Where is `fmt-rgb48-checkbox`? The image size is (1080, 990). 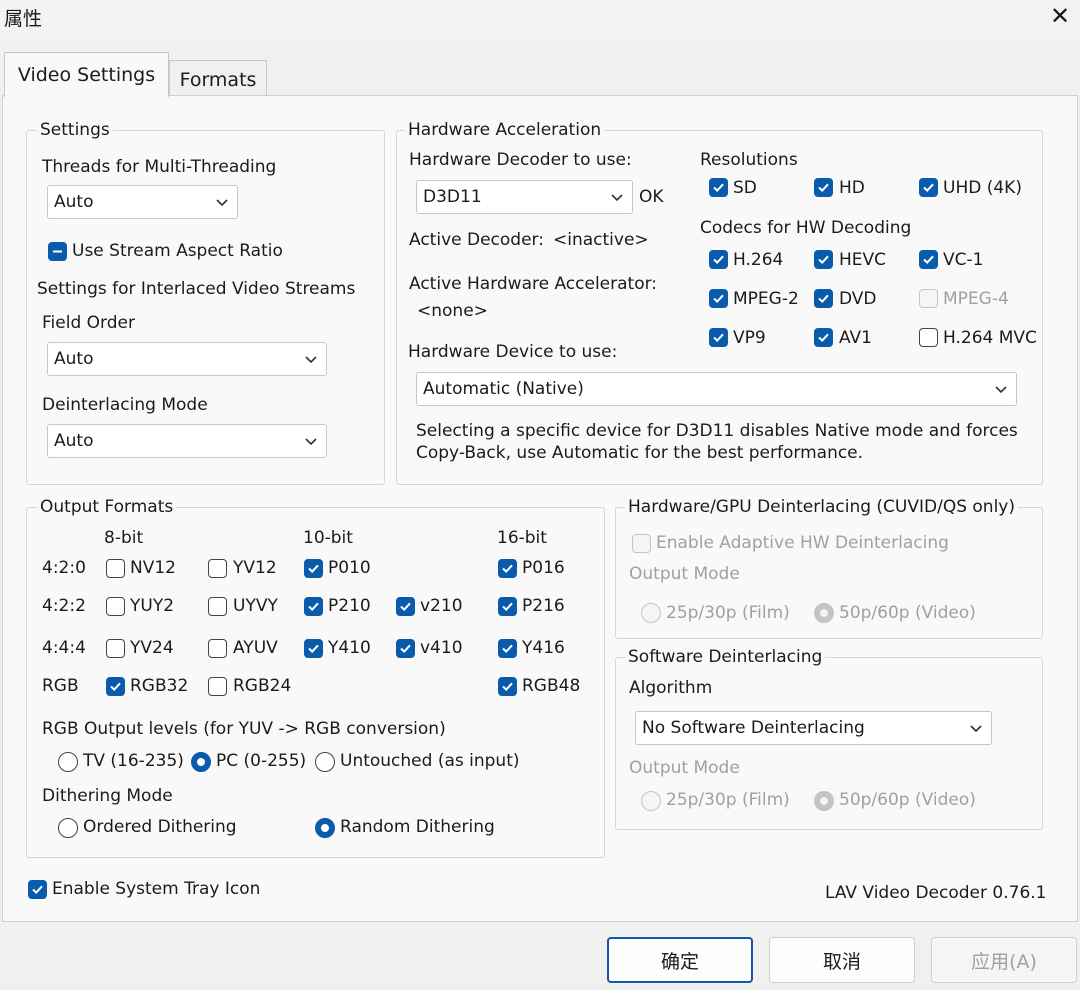
fmt-rgb48-checkbox is located at coordinates (507, 686).